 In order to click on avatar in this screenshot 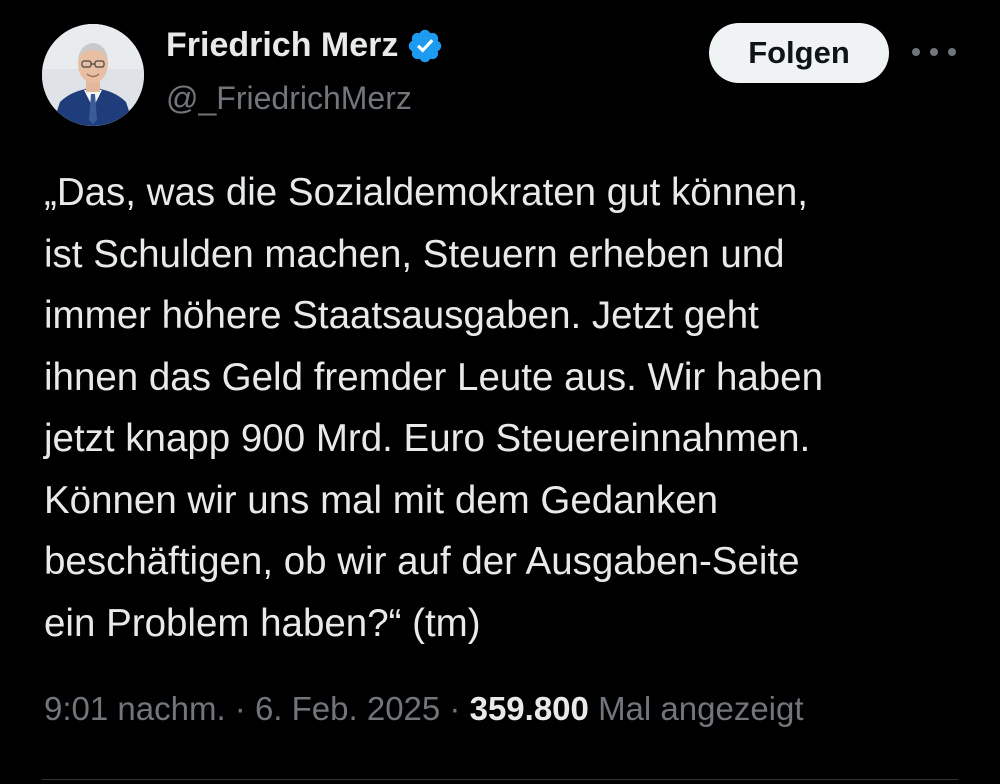, I will do `click(93, 75)`.